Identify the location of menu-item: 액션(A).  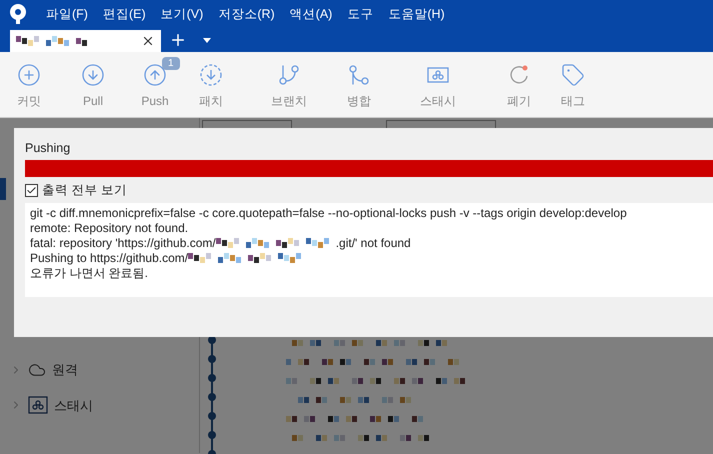
(311, 14).